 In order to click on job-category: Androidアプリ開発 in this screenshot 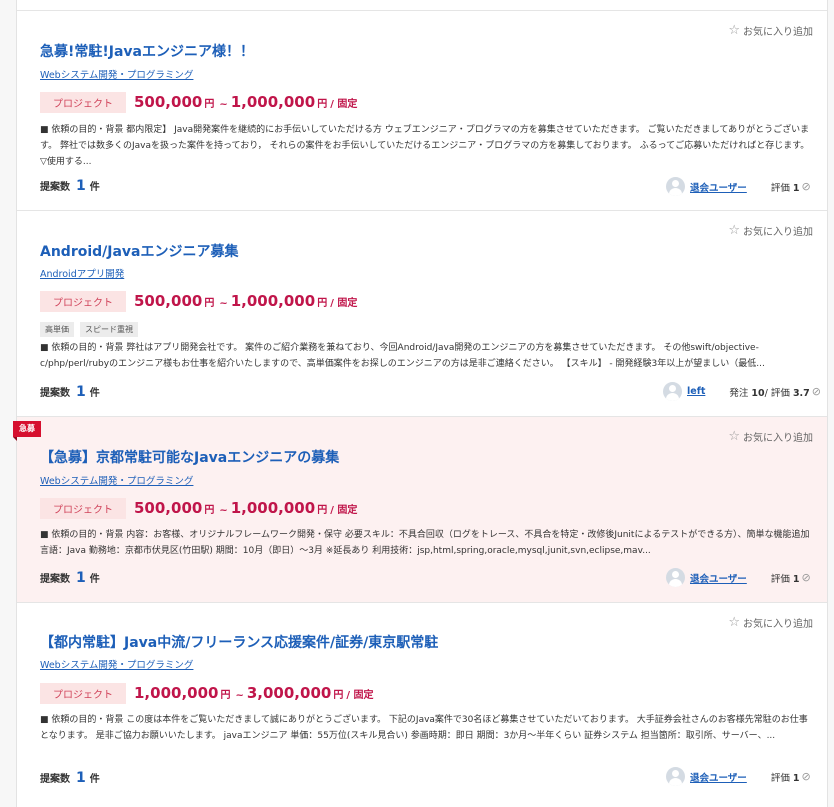, I will do `click(82, 273)`.